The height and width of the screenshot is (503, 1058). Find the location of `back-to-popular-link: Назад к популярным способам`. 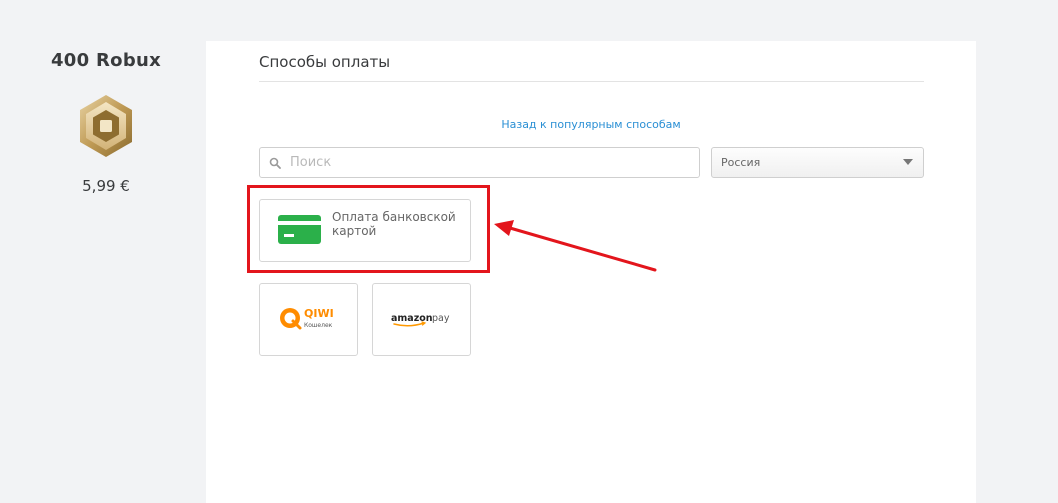

back-to-popular-link: Назад к популярным способам is located at coordinates (591, 124).